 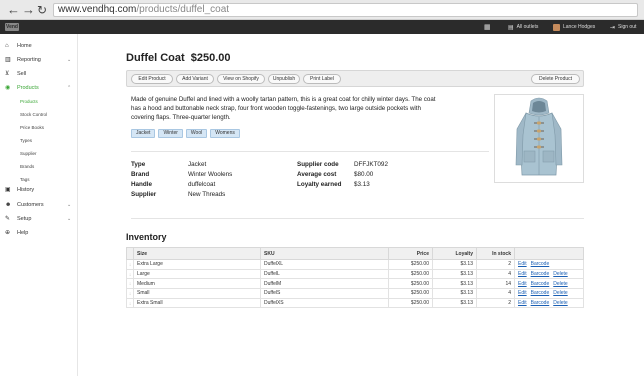 What do you see at coordinates (32, 127) in the screenshot?
I see `sidebar-subitem-price-books: Price Books` at bounding box center [32, 127].